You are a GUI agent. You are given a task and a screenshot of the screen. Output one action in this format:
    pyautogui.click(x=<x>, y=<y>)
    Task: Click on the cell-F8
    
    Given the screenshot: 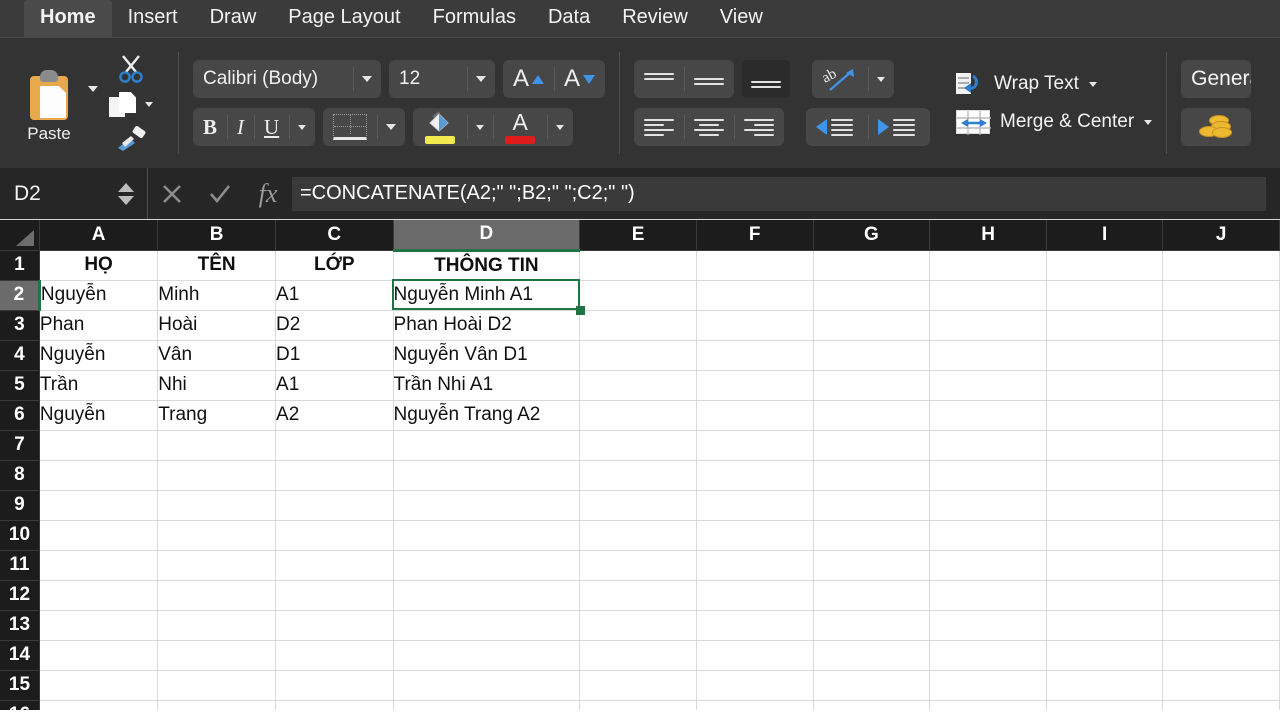 What is the action you would take?
    pyautogui.click(x=755, y=475)
    